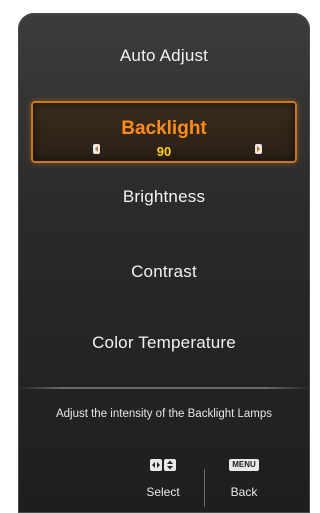 Image resolution: width=320 pixels, height=513 pixels. I want to click on menu-item-color-temperature: Color Temperature, so click(164, 343).